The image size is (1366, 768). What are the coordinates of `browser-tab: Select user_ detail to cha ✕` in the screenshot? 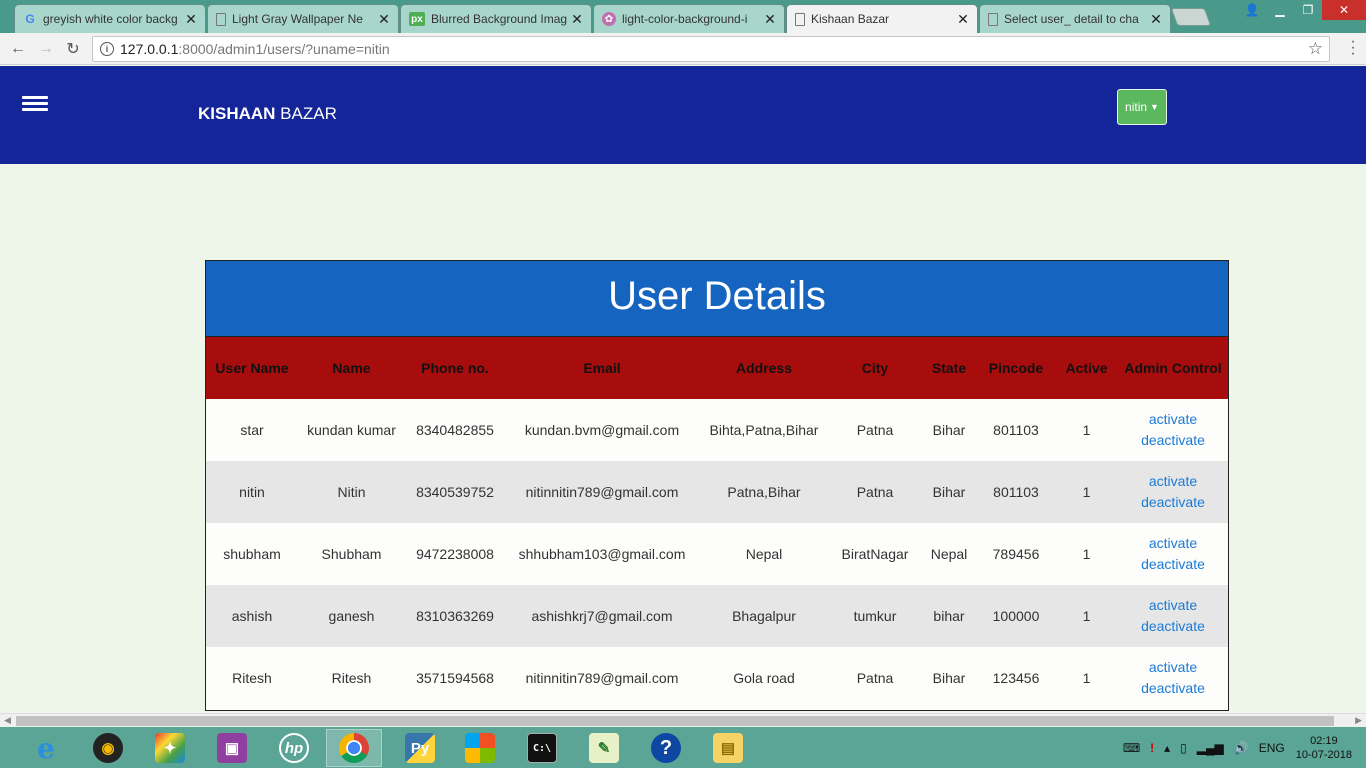 It's located at (1075, 18).